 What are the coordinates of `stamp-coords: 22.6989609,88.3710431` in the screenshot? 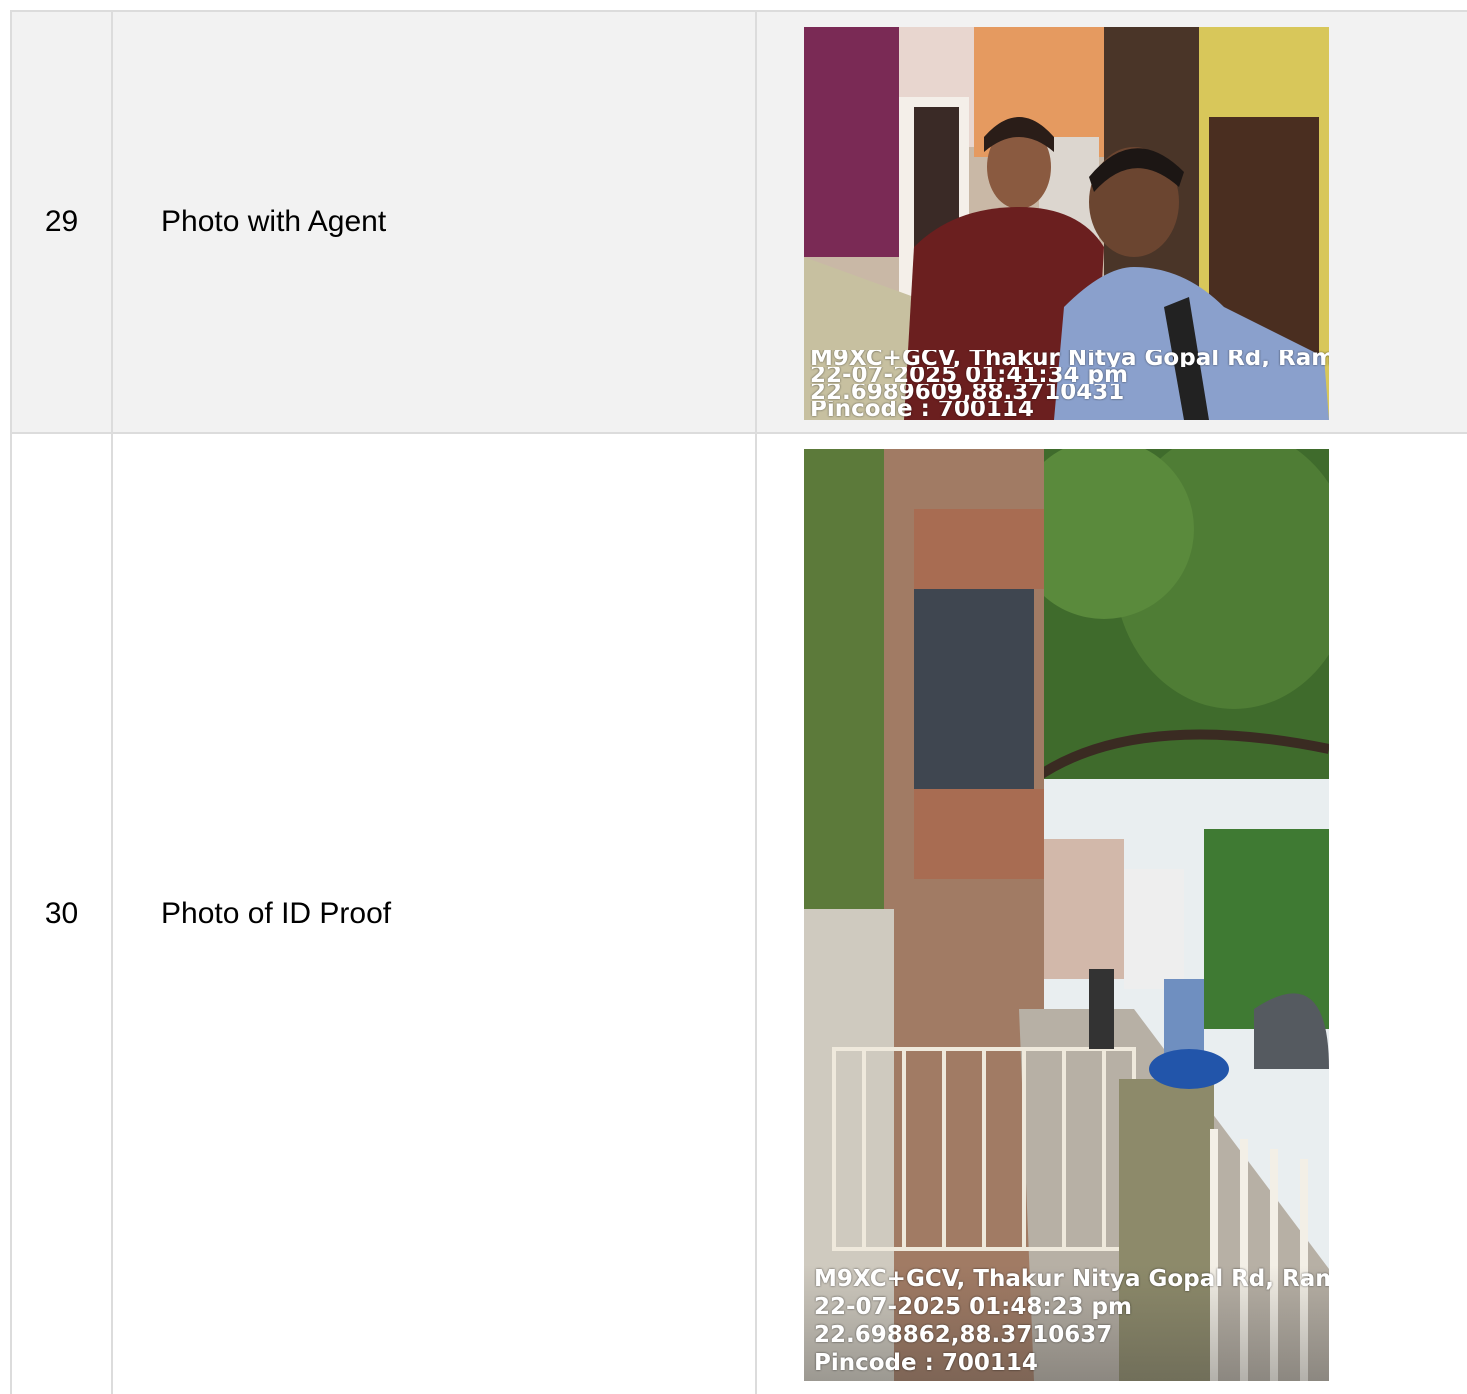 It's located at (967, 392).